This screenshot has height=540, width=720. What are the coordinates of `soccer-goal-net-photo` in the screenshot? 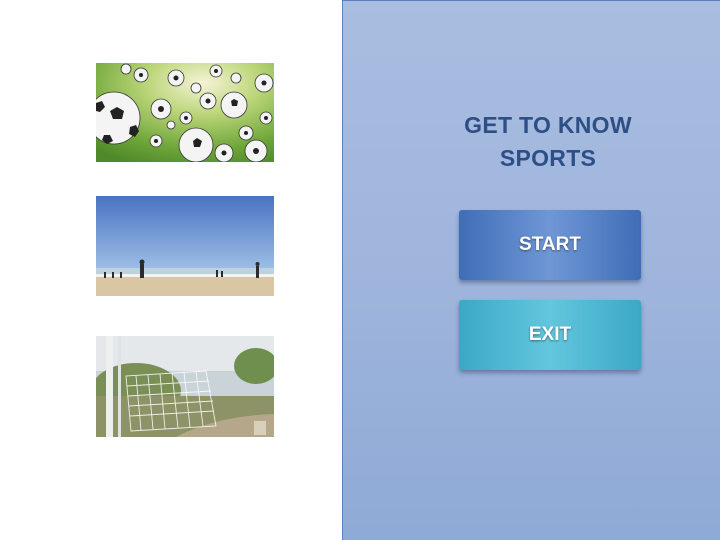 It's located at (185, 386).